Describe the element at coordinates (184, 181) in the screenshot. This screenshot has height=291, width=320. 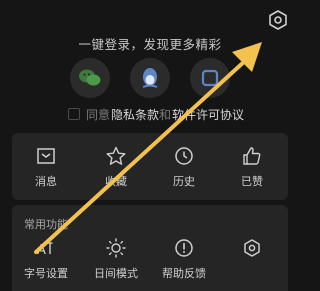
I see `quick-item-label: 历史` at that location.